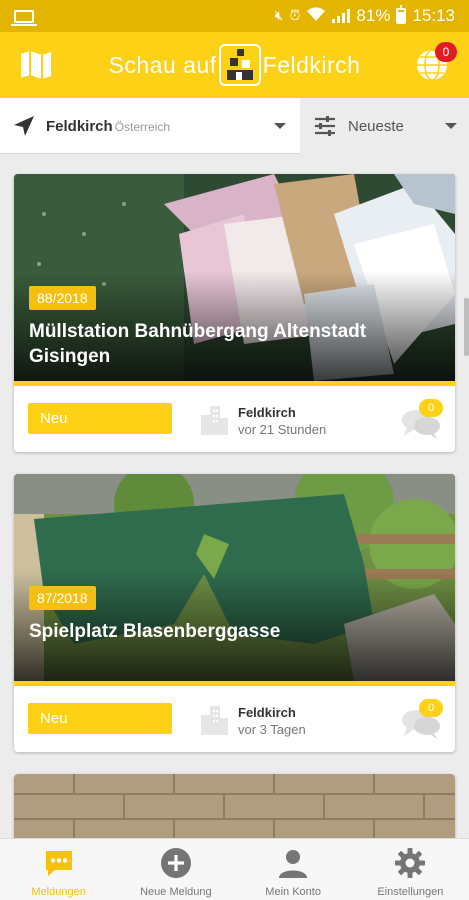 The width and height of the screenshot is (469, 900). I want to click on add-circle-icon, so click(175, 863).